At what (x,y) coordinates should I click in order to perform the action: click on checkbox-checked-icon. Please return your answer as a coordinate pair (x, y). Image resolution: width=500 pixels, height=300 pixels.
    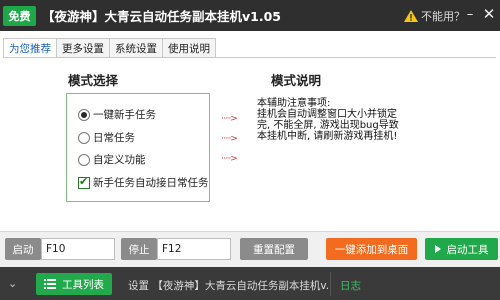
    Looking at the image, I should click on (84, 182).